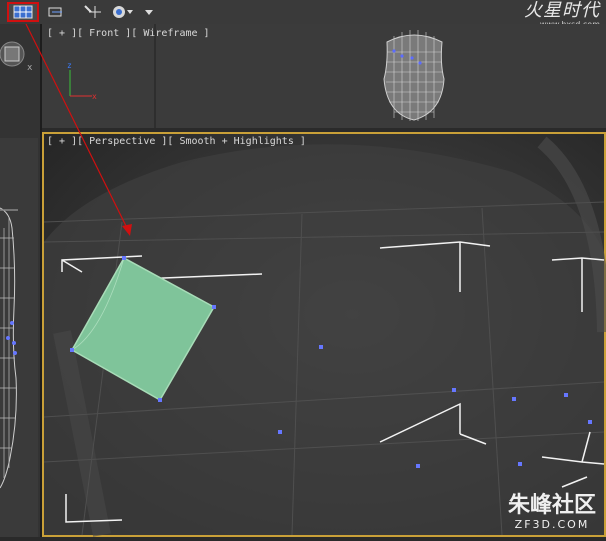 This screenshot has width=606, height=541. Describe the element at coordinates (18, 55) in the screenshot. I see `stop-icon: x` at that location.